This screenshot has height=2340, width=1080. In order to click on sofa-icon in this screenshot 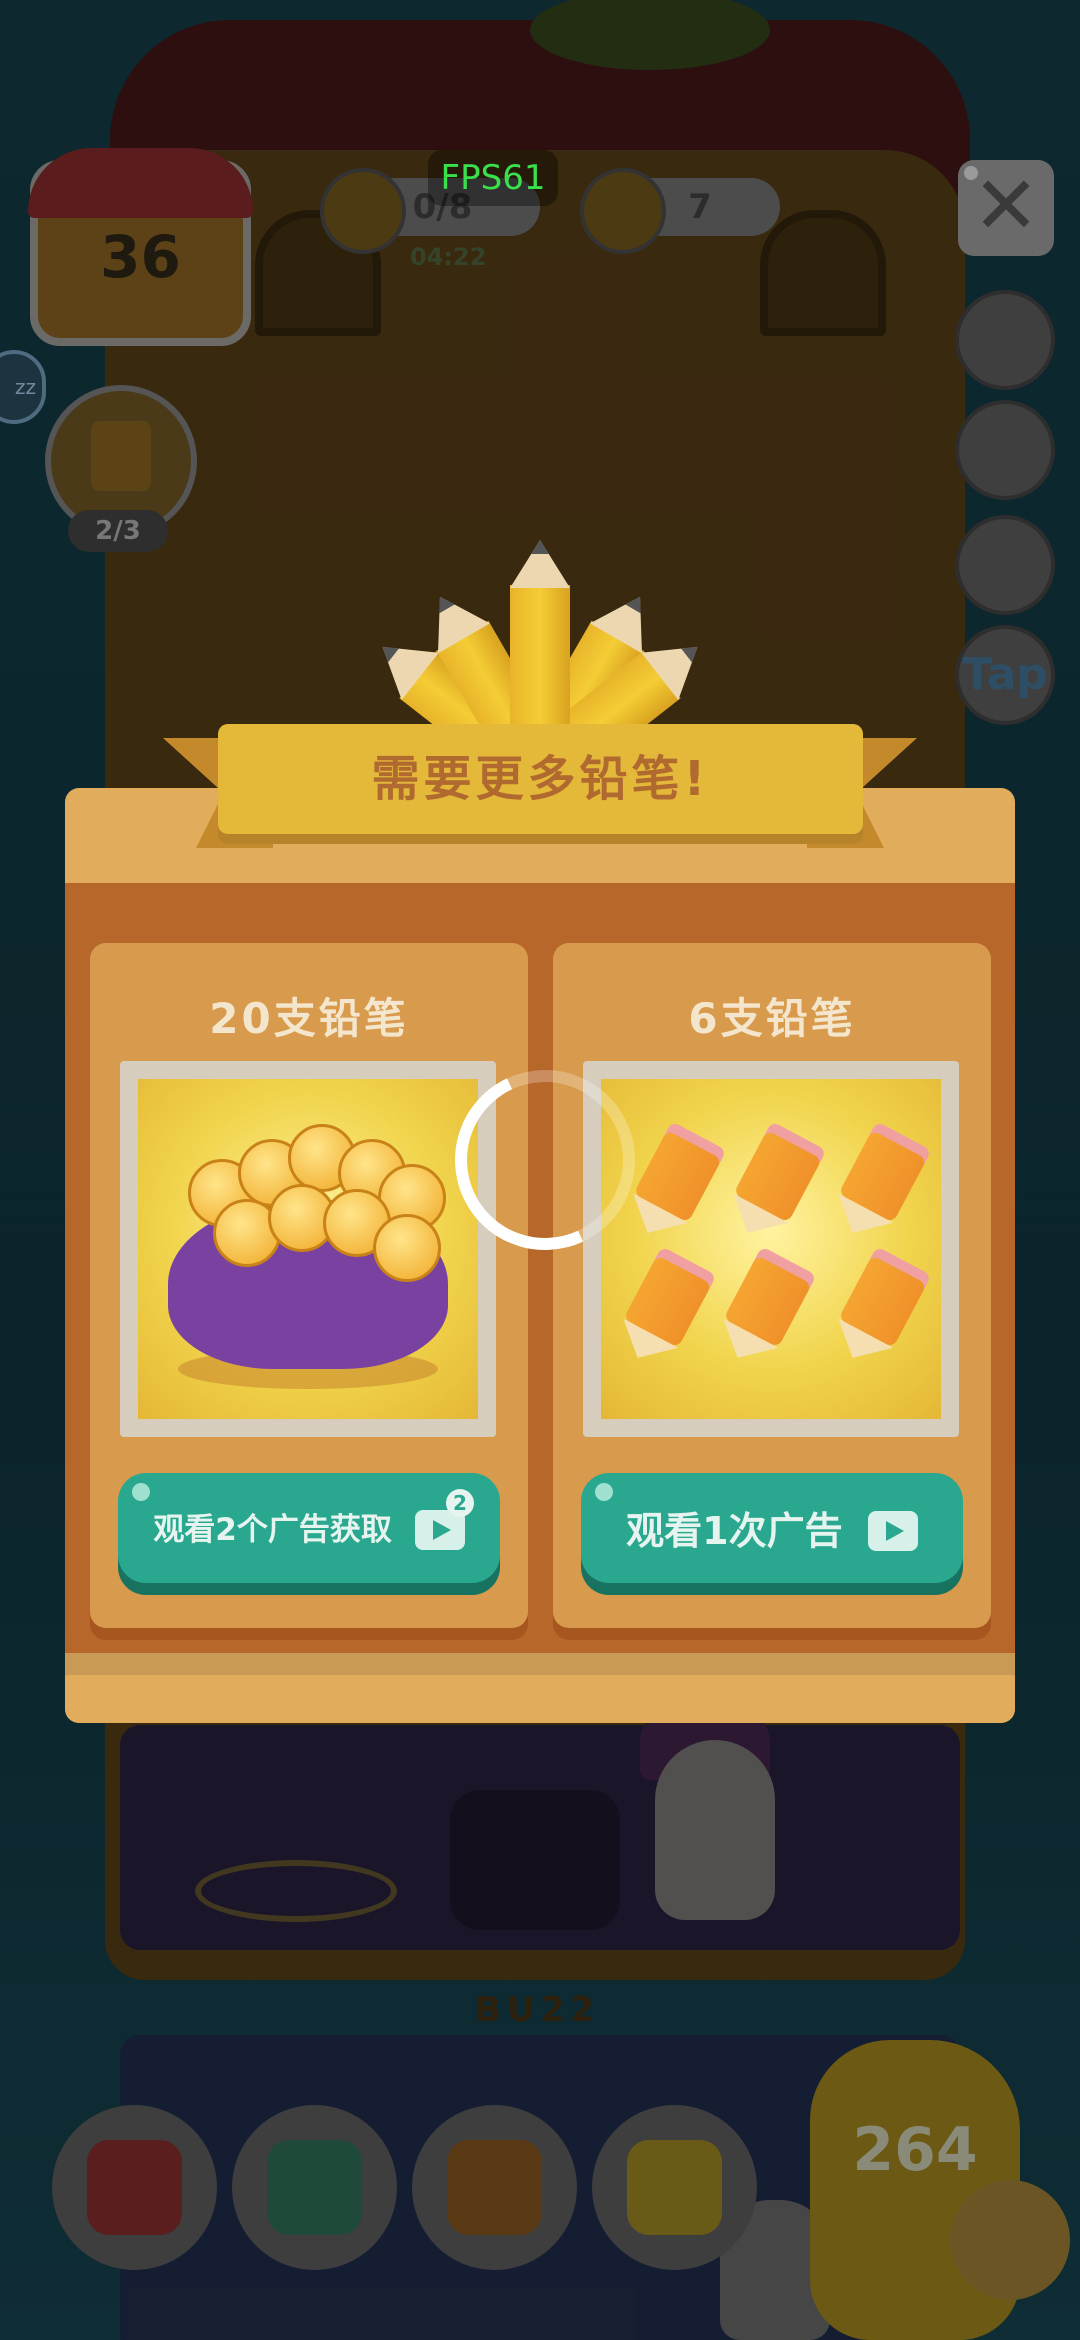, I will do `click(134, 2187)`.